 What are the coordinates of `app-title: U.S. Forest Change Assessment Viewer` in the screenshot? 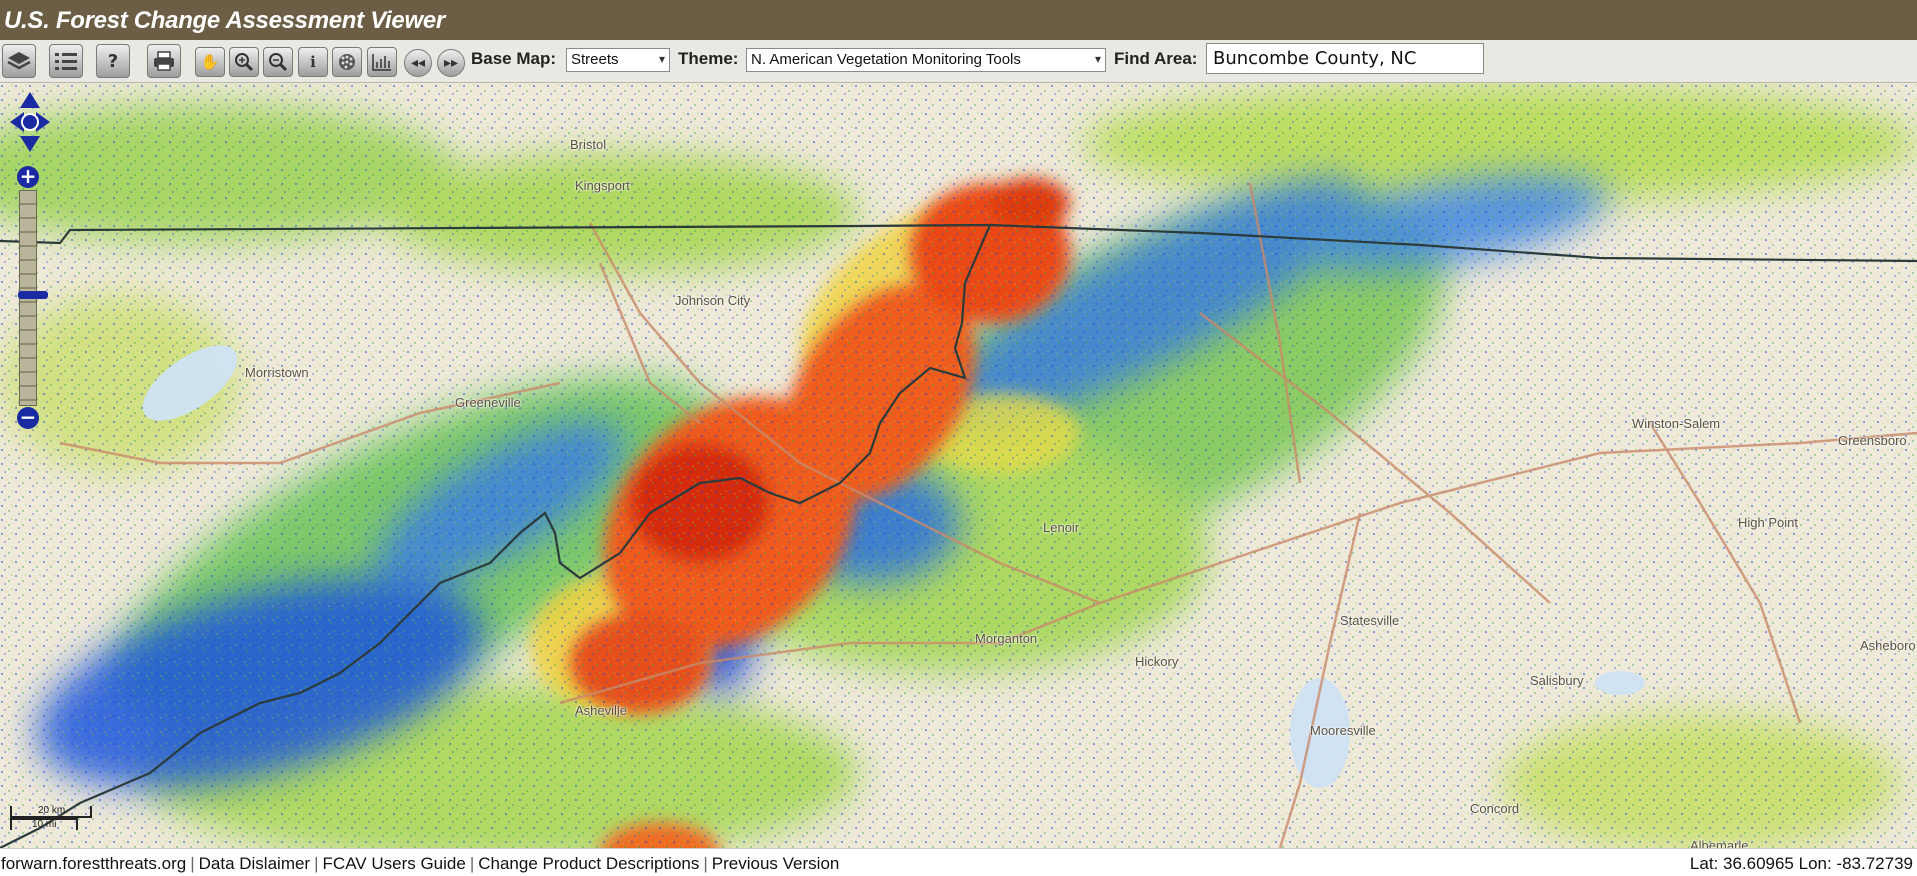 It's located at (224, 20).